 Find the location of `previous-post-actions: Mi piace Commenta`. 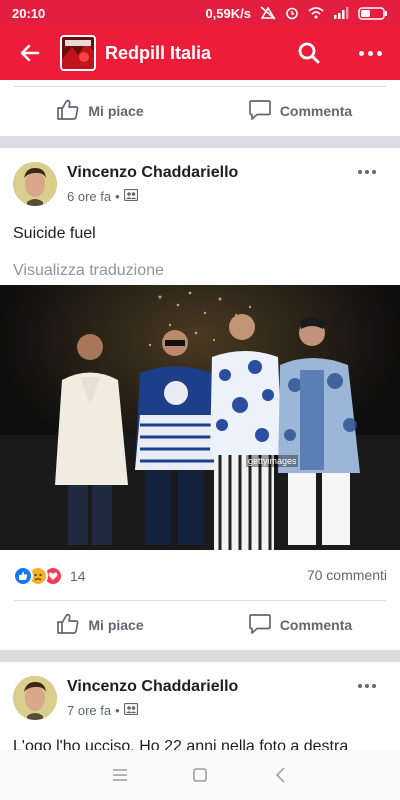

previous-post-actions: Mi piace Commenta is located at coordinates (200, 111).